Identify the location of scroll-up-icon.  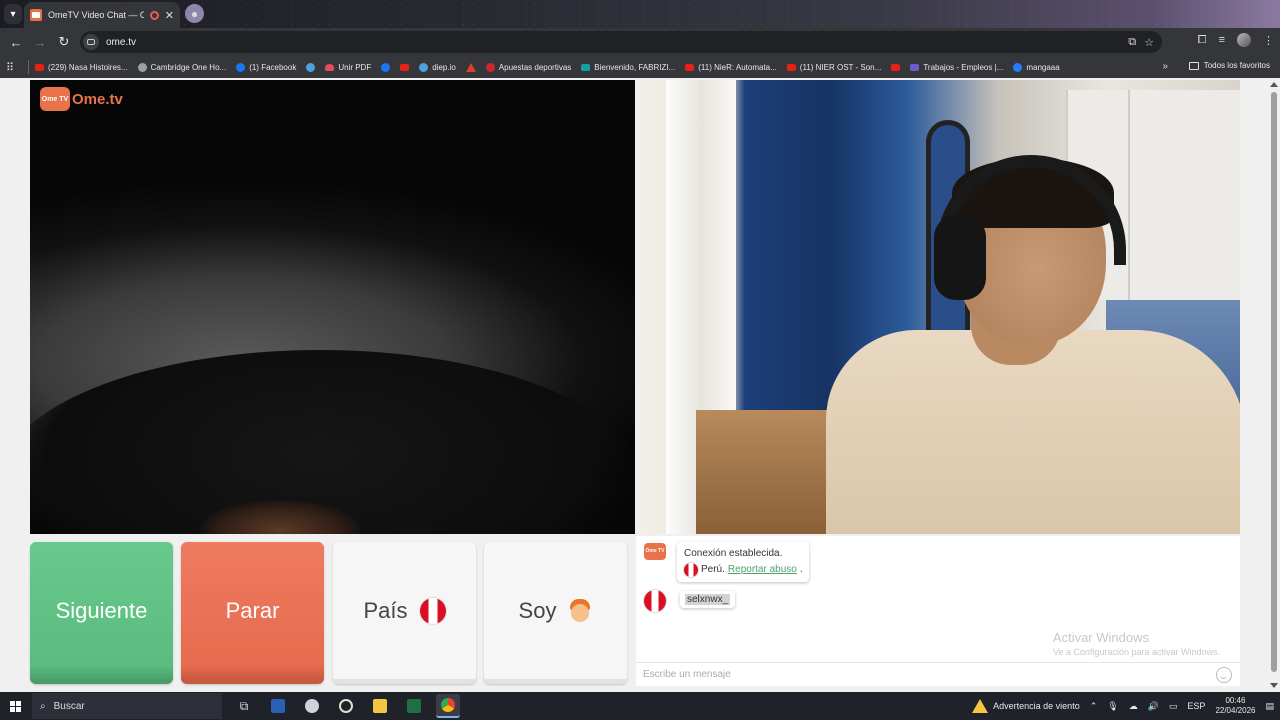
(1274, 84).